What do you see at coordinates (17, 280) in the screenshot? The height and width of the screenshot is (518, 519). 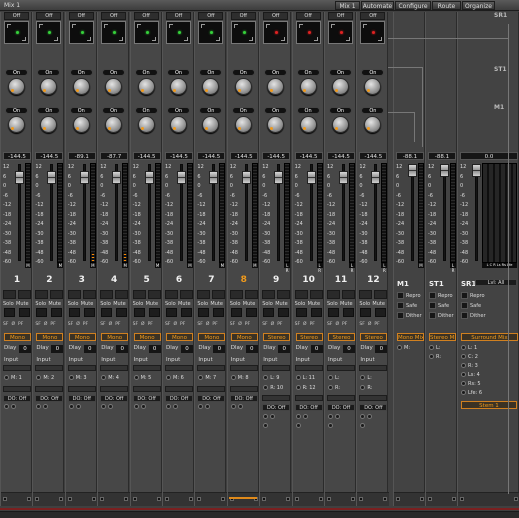 I see `channel-number: 1` at bounding box center [17, 280].